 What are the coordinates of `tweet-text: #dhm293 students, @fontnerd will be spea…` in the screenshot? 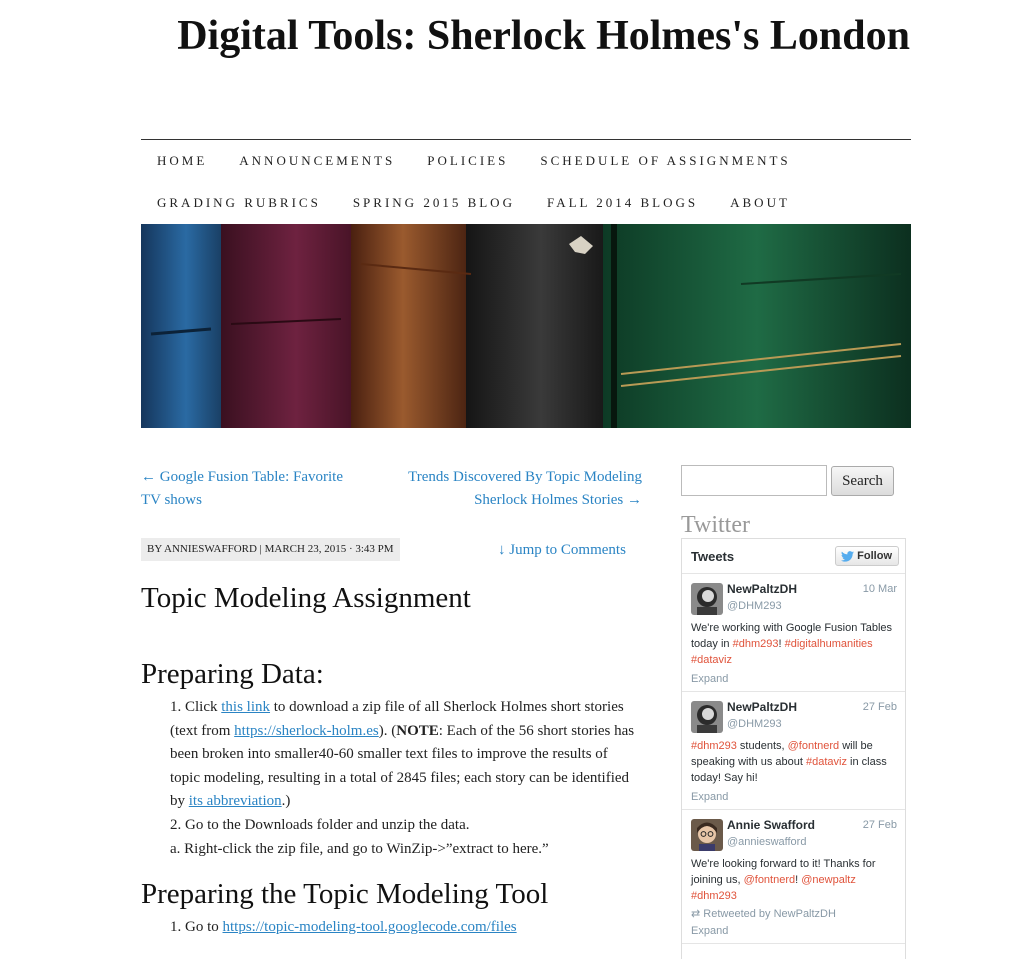 It's located at (793, 762).